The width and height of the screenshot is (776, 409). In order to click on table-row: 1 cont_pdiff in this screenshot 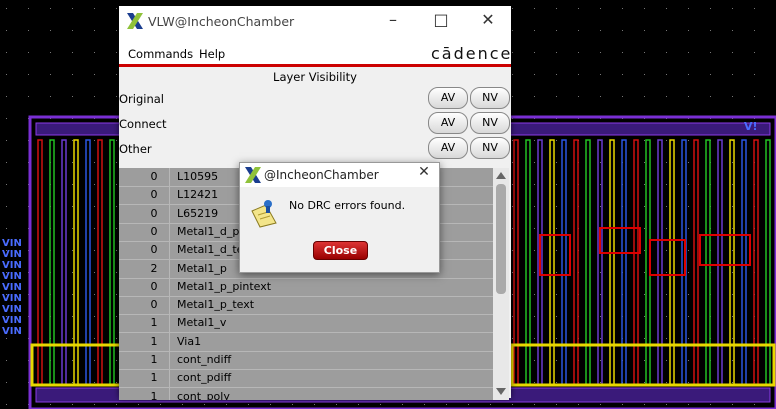, I will do `click(306, 379)`.